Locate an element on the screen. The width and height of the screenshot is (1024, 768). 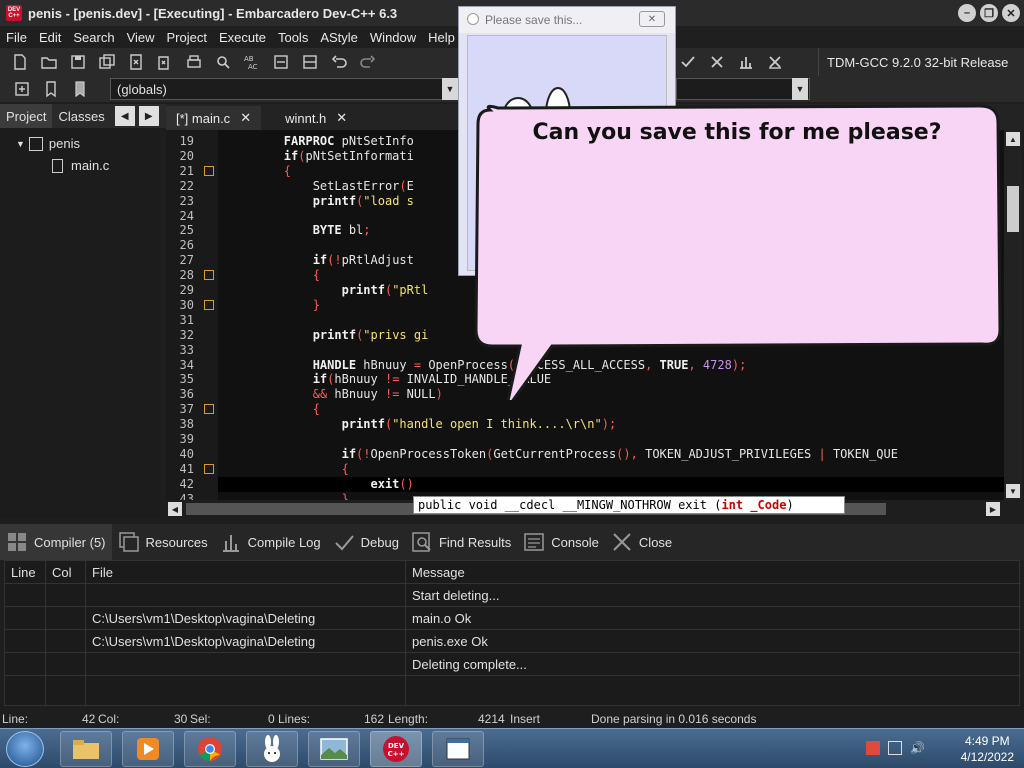
clock: 4:49 PM 4/12/2022 is located at coordinates (987, 749).